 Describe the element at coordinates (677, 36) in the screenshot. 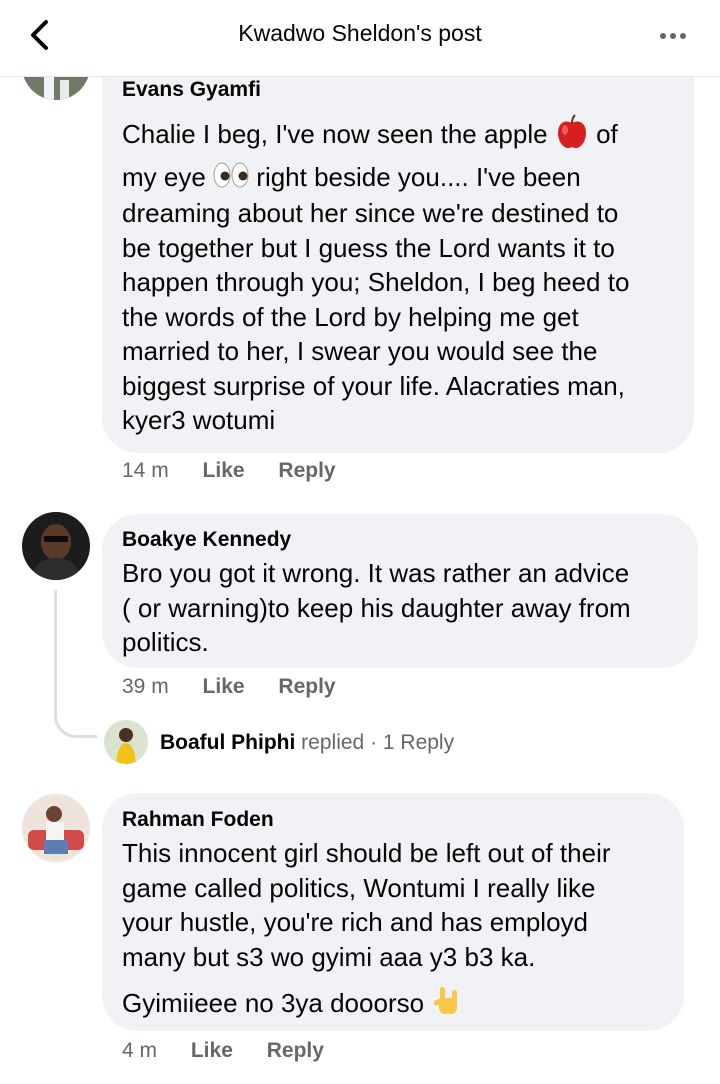

I see `more-options-button` at that location.